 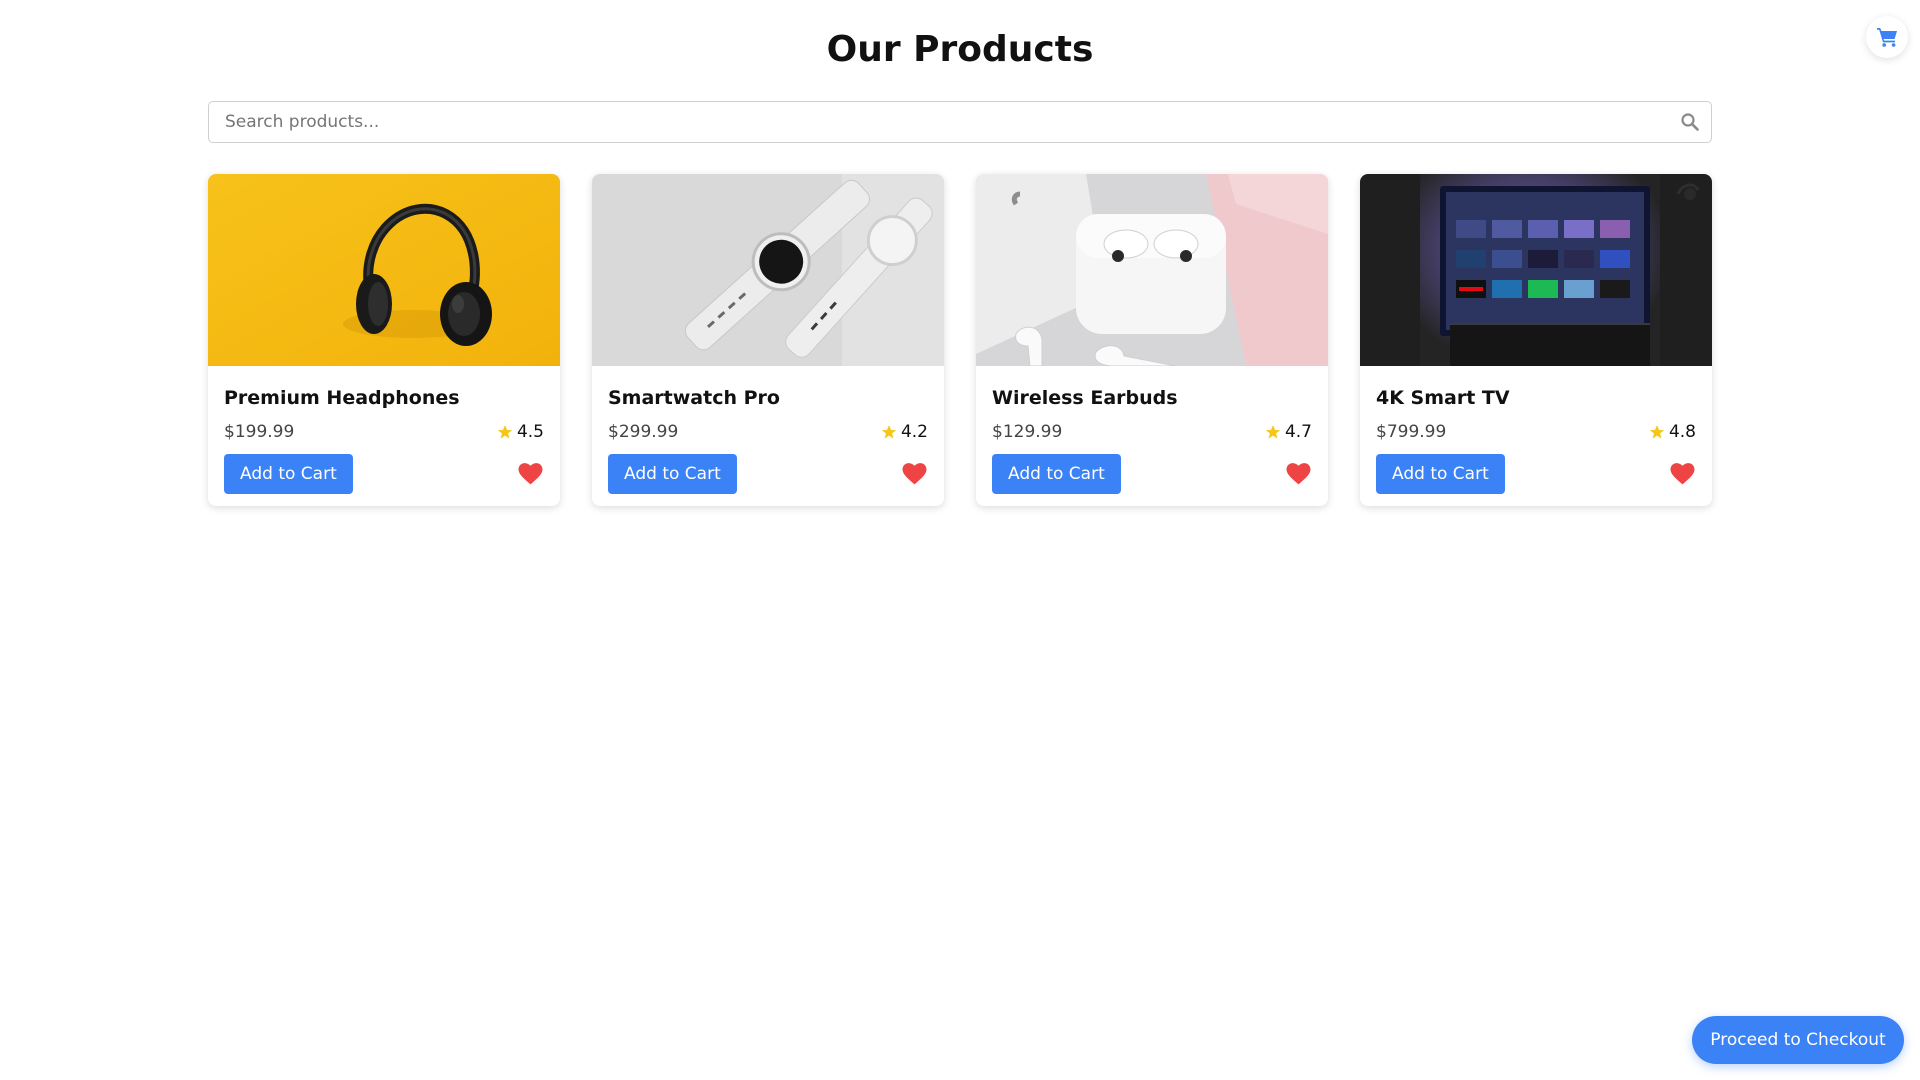 I want to click on product-name: Wireless Earbuds, so click(x=1085, y=398).